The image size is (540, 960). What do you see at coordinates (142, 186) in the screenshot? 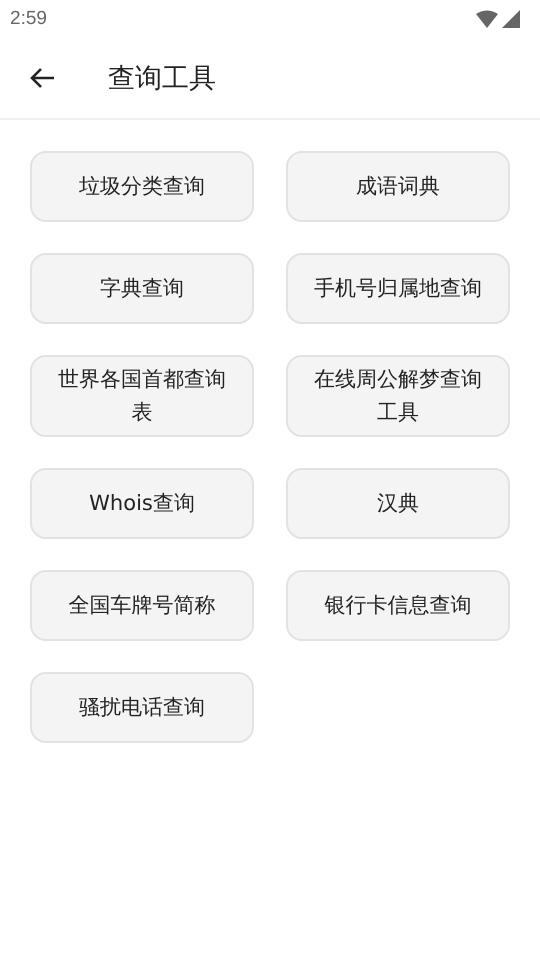
I see `tool-button: 垃圾分类查询` at bounding box center [142, 186].